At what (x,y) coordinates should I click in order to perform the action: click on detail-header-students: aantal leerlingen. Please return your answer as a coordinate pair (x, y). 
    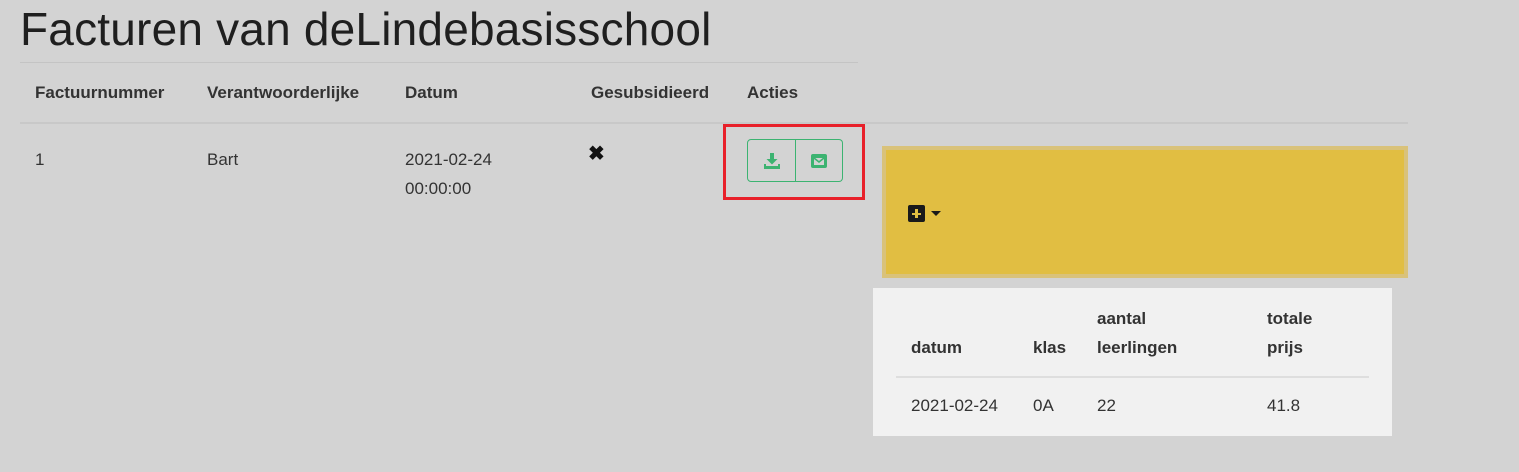
    Looking at the image, I should click on (1137, 333).